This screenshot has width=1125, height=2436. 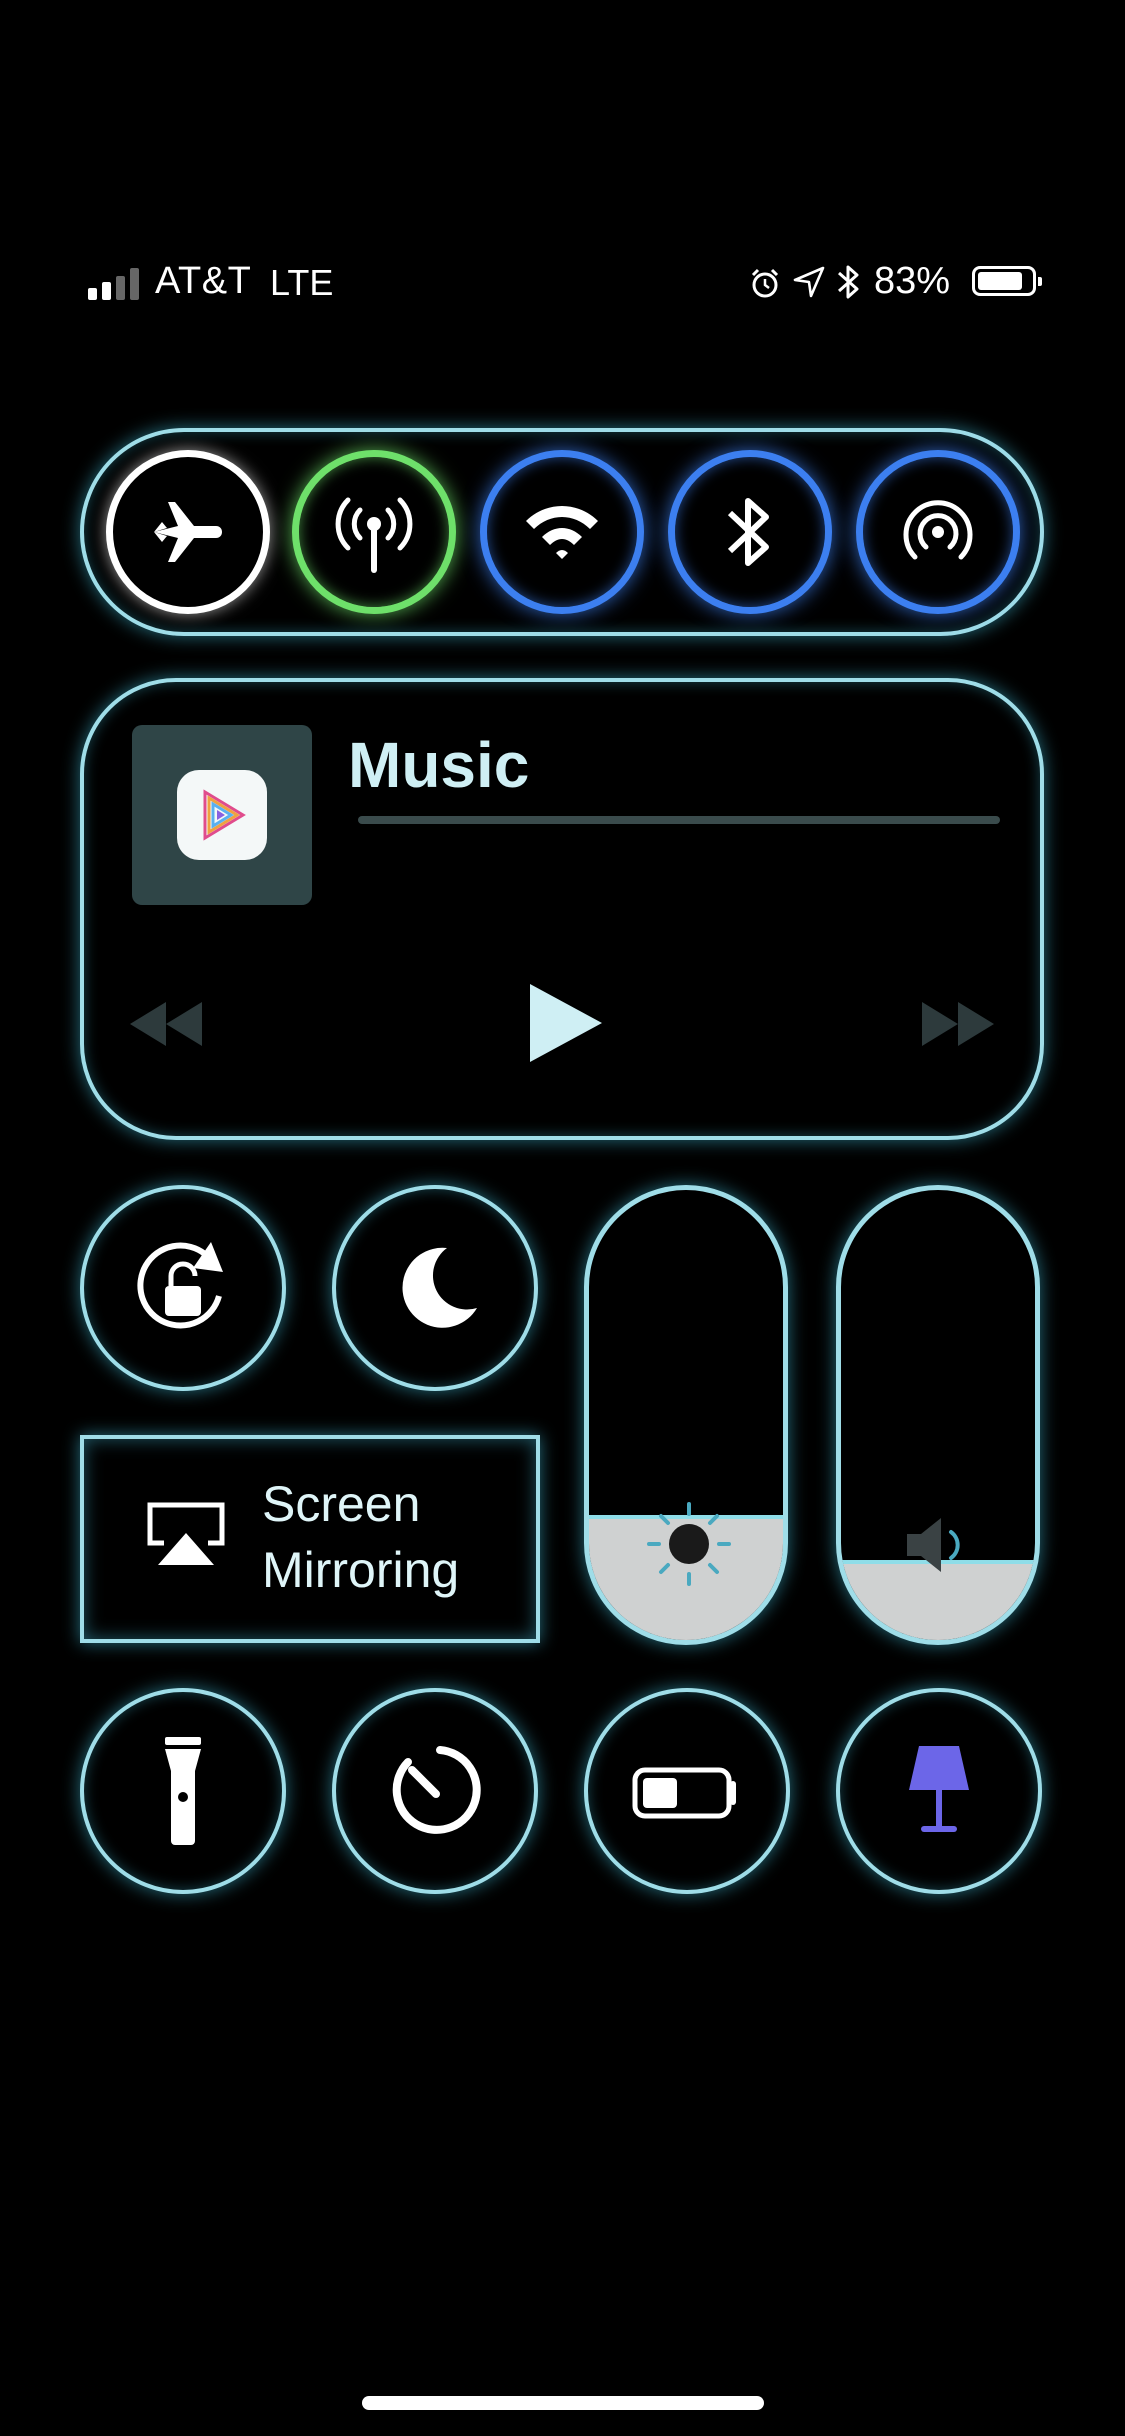 I want to click on play-icon, so click(x=566, y=1023).